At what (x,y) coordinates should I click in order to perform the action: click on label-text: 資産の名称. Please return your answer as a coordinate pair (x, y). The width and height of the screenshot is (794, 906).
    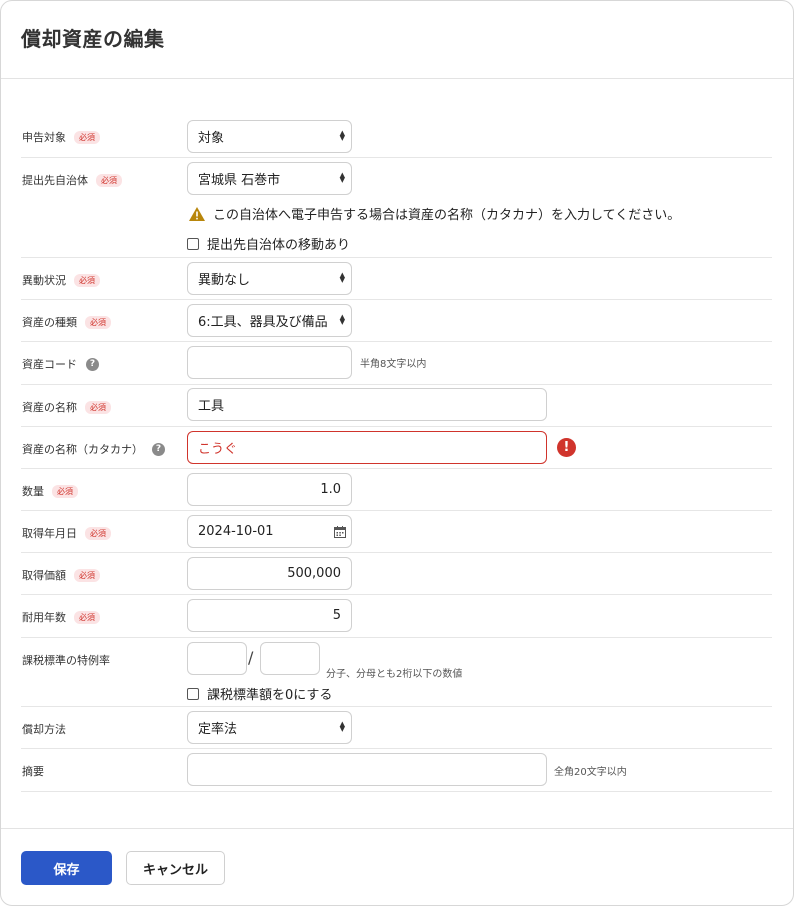
    Looking at the image, I should click on (49, 407).